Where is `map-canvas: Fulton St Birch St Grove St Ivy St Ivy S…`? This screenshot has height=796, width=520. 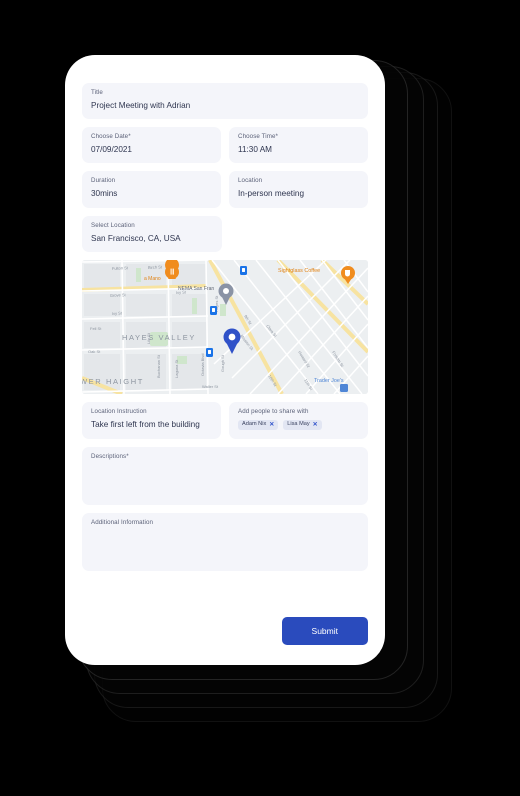
map-canvas: Fulton St Birch St Grove St Ivy St Ivy S… is located at coordinates (225, 326).